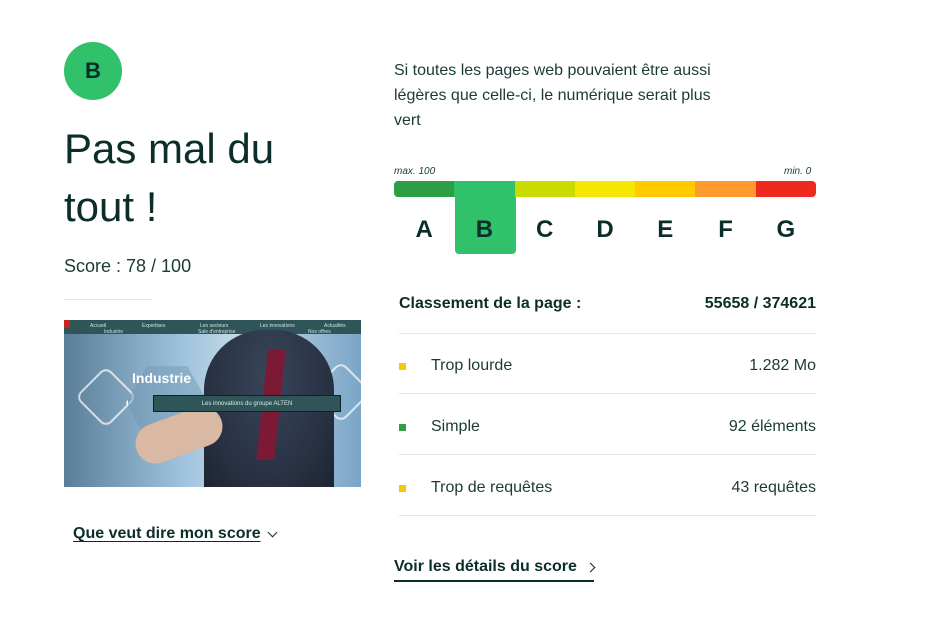 The height and width of the screenshot is (622, 942). I want to click on scale-max-label: max. 100, so click(415, 171).